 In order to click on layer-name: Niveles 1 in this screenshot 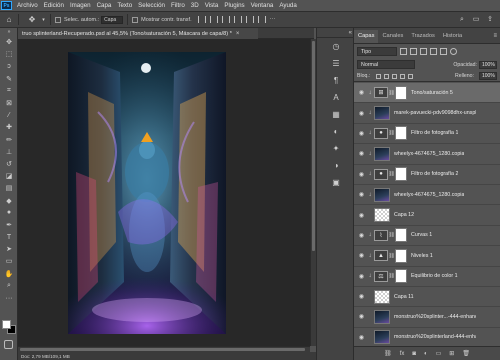, I will do `click(422, 256)`.